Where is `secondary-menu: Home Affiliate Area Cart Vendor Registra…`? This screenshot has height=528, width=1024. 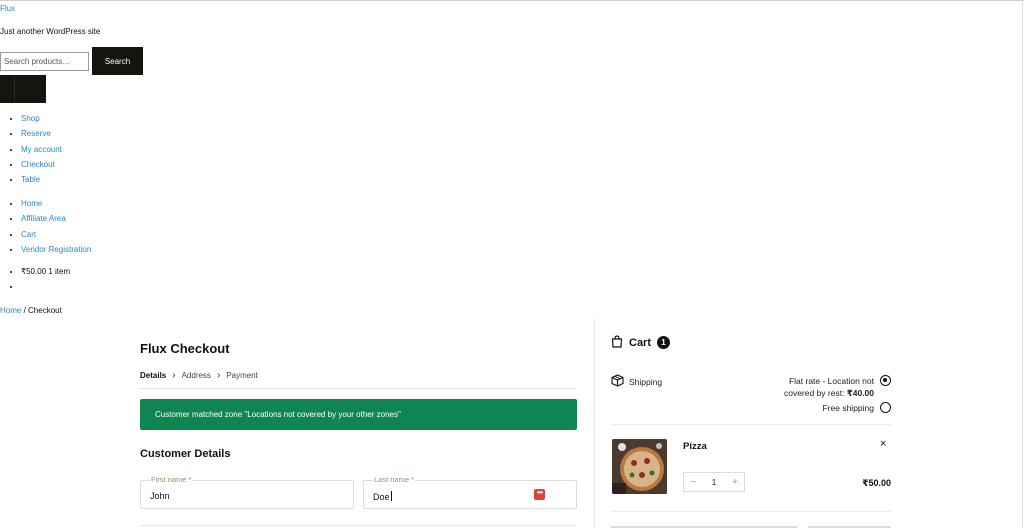
secondary-menu: Home Affiliate Area Cart Vendor Registra… is located at coordinates (51, 229).